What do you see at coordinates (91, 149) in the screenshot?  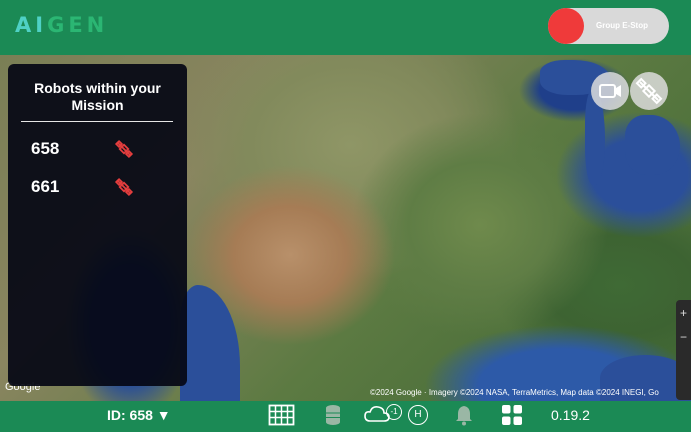 I see `robot-list-item: 658` at bounding box center [91, 149].